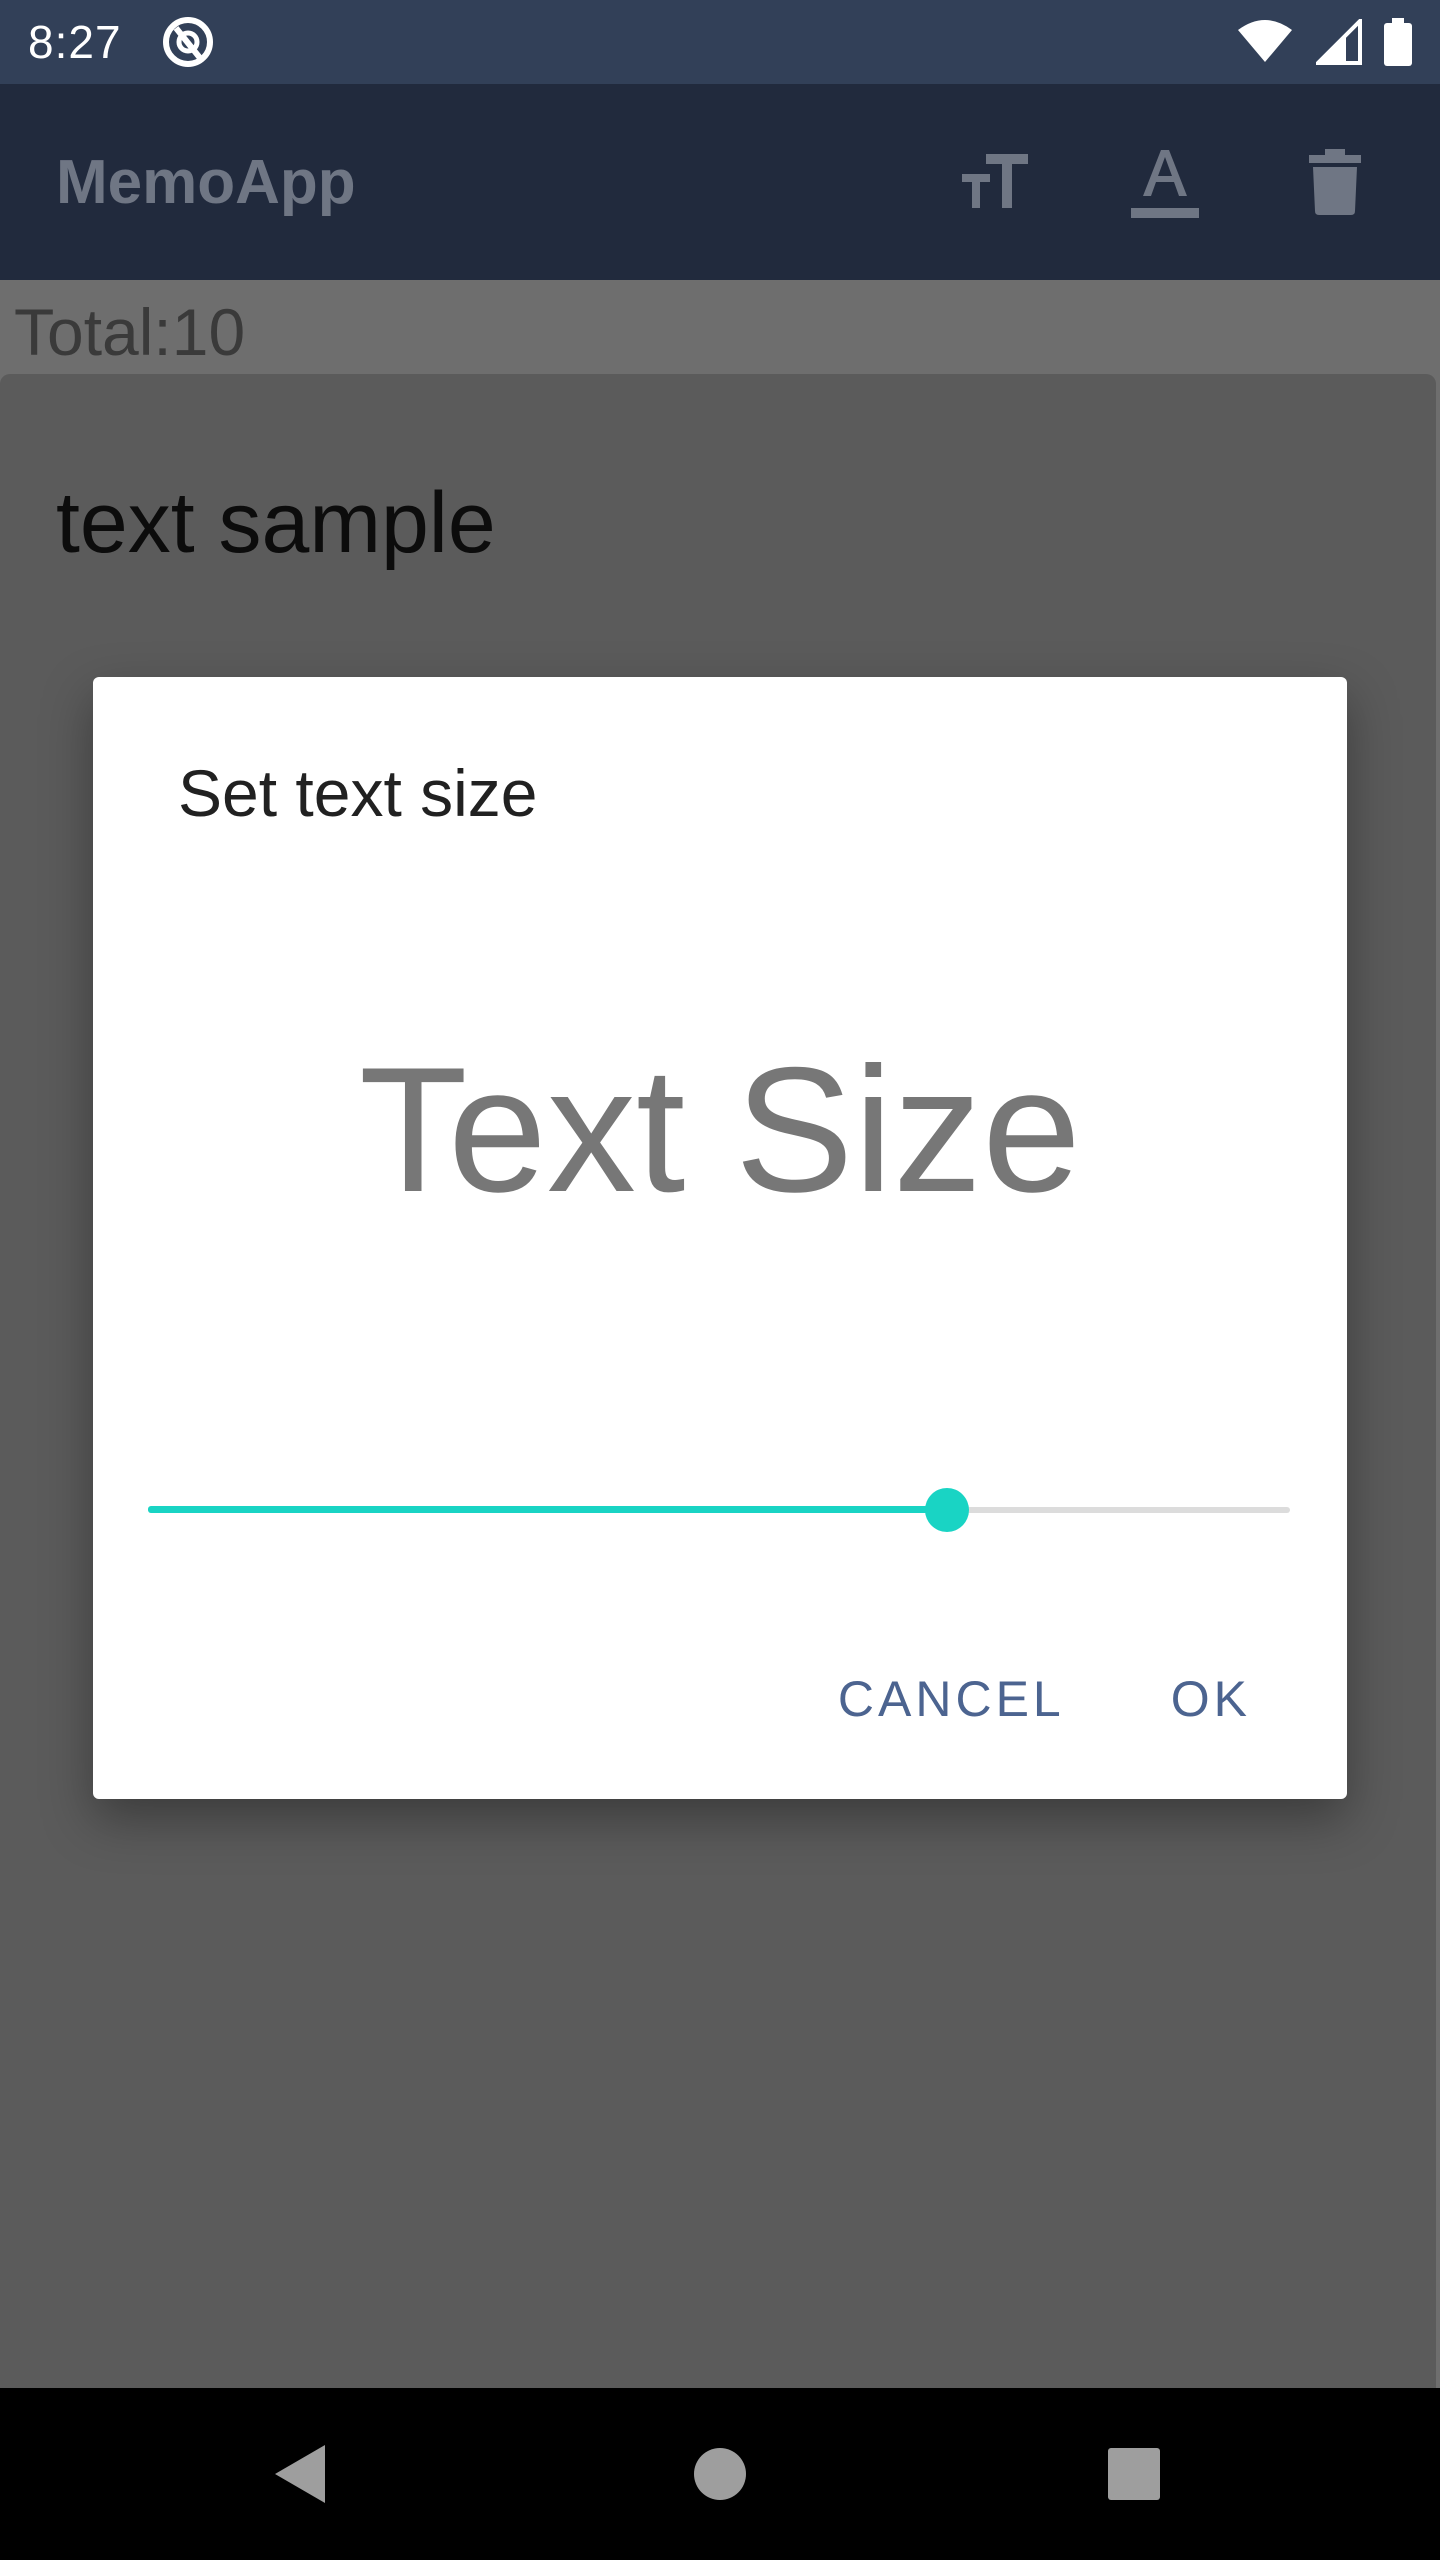 The image size is (1440, 2560). I want to click on battery-icon, so click(1398, 42).